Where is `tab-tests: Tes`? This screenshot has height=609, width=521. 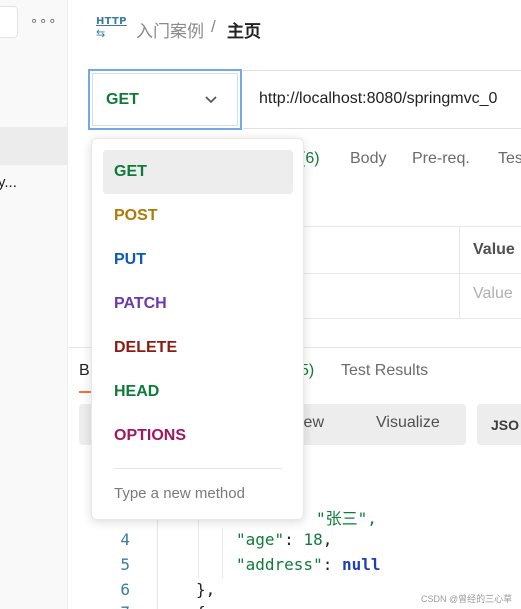
tab-tests: Tes is located at coordinates (509, 159).